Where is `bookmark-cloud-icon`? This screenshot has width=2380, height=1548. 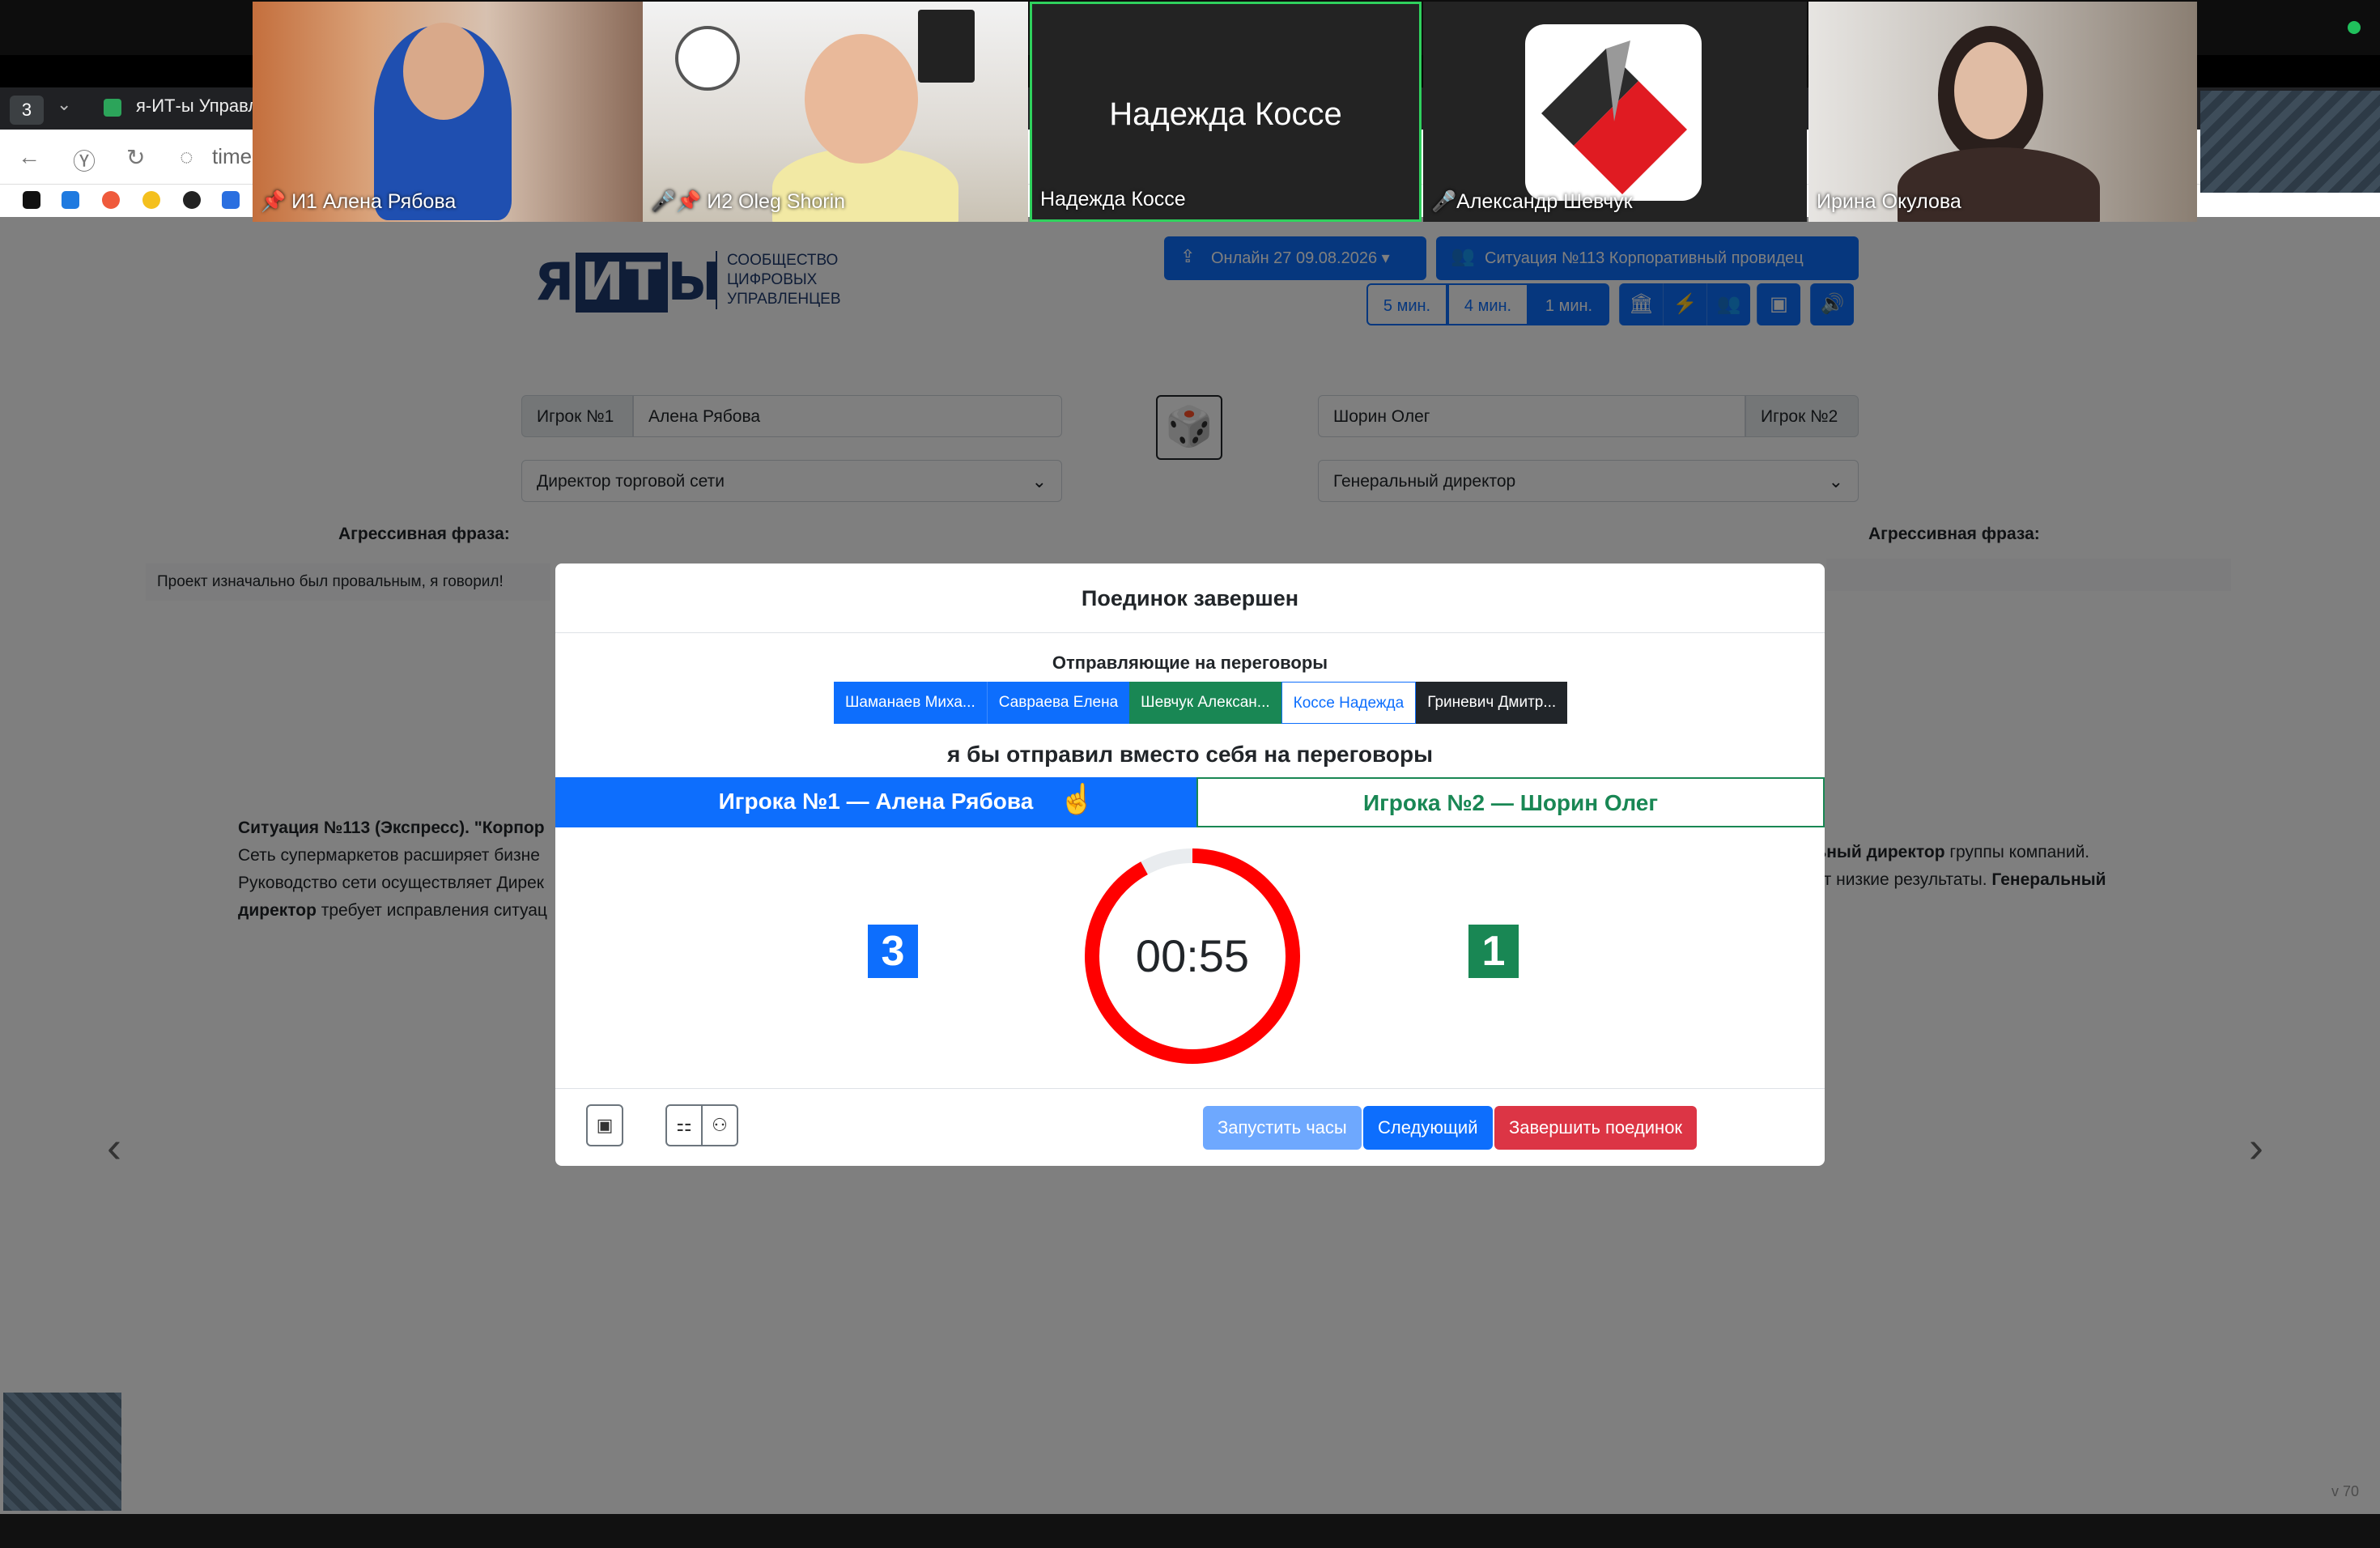
bookmark-cloud-icon is located at coordinates (231, 200).